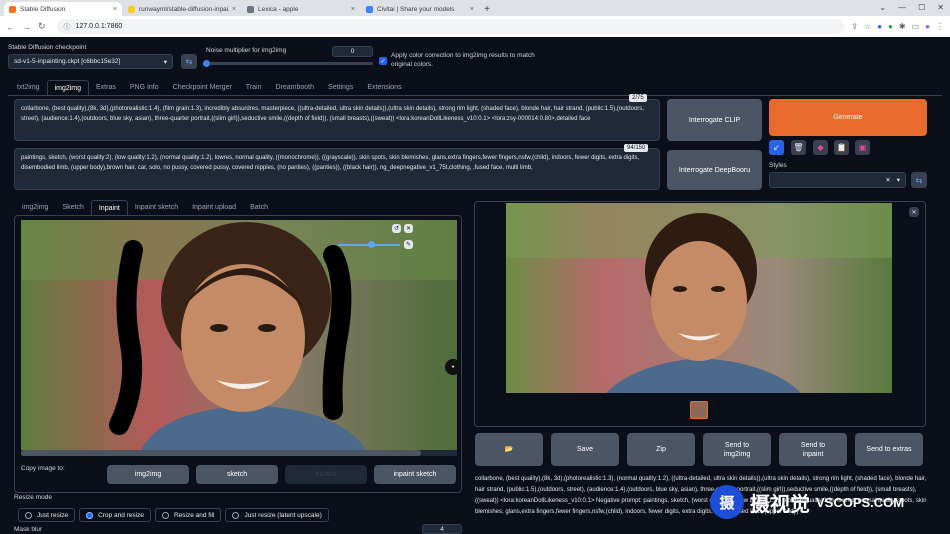 The image size is (950, 534). I want to click on noise-multiplier-thumb, so click(206, 63).